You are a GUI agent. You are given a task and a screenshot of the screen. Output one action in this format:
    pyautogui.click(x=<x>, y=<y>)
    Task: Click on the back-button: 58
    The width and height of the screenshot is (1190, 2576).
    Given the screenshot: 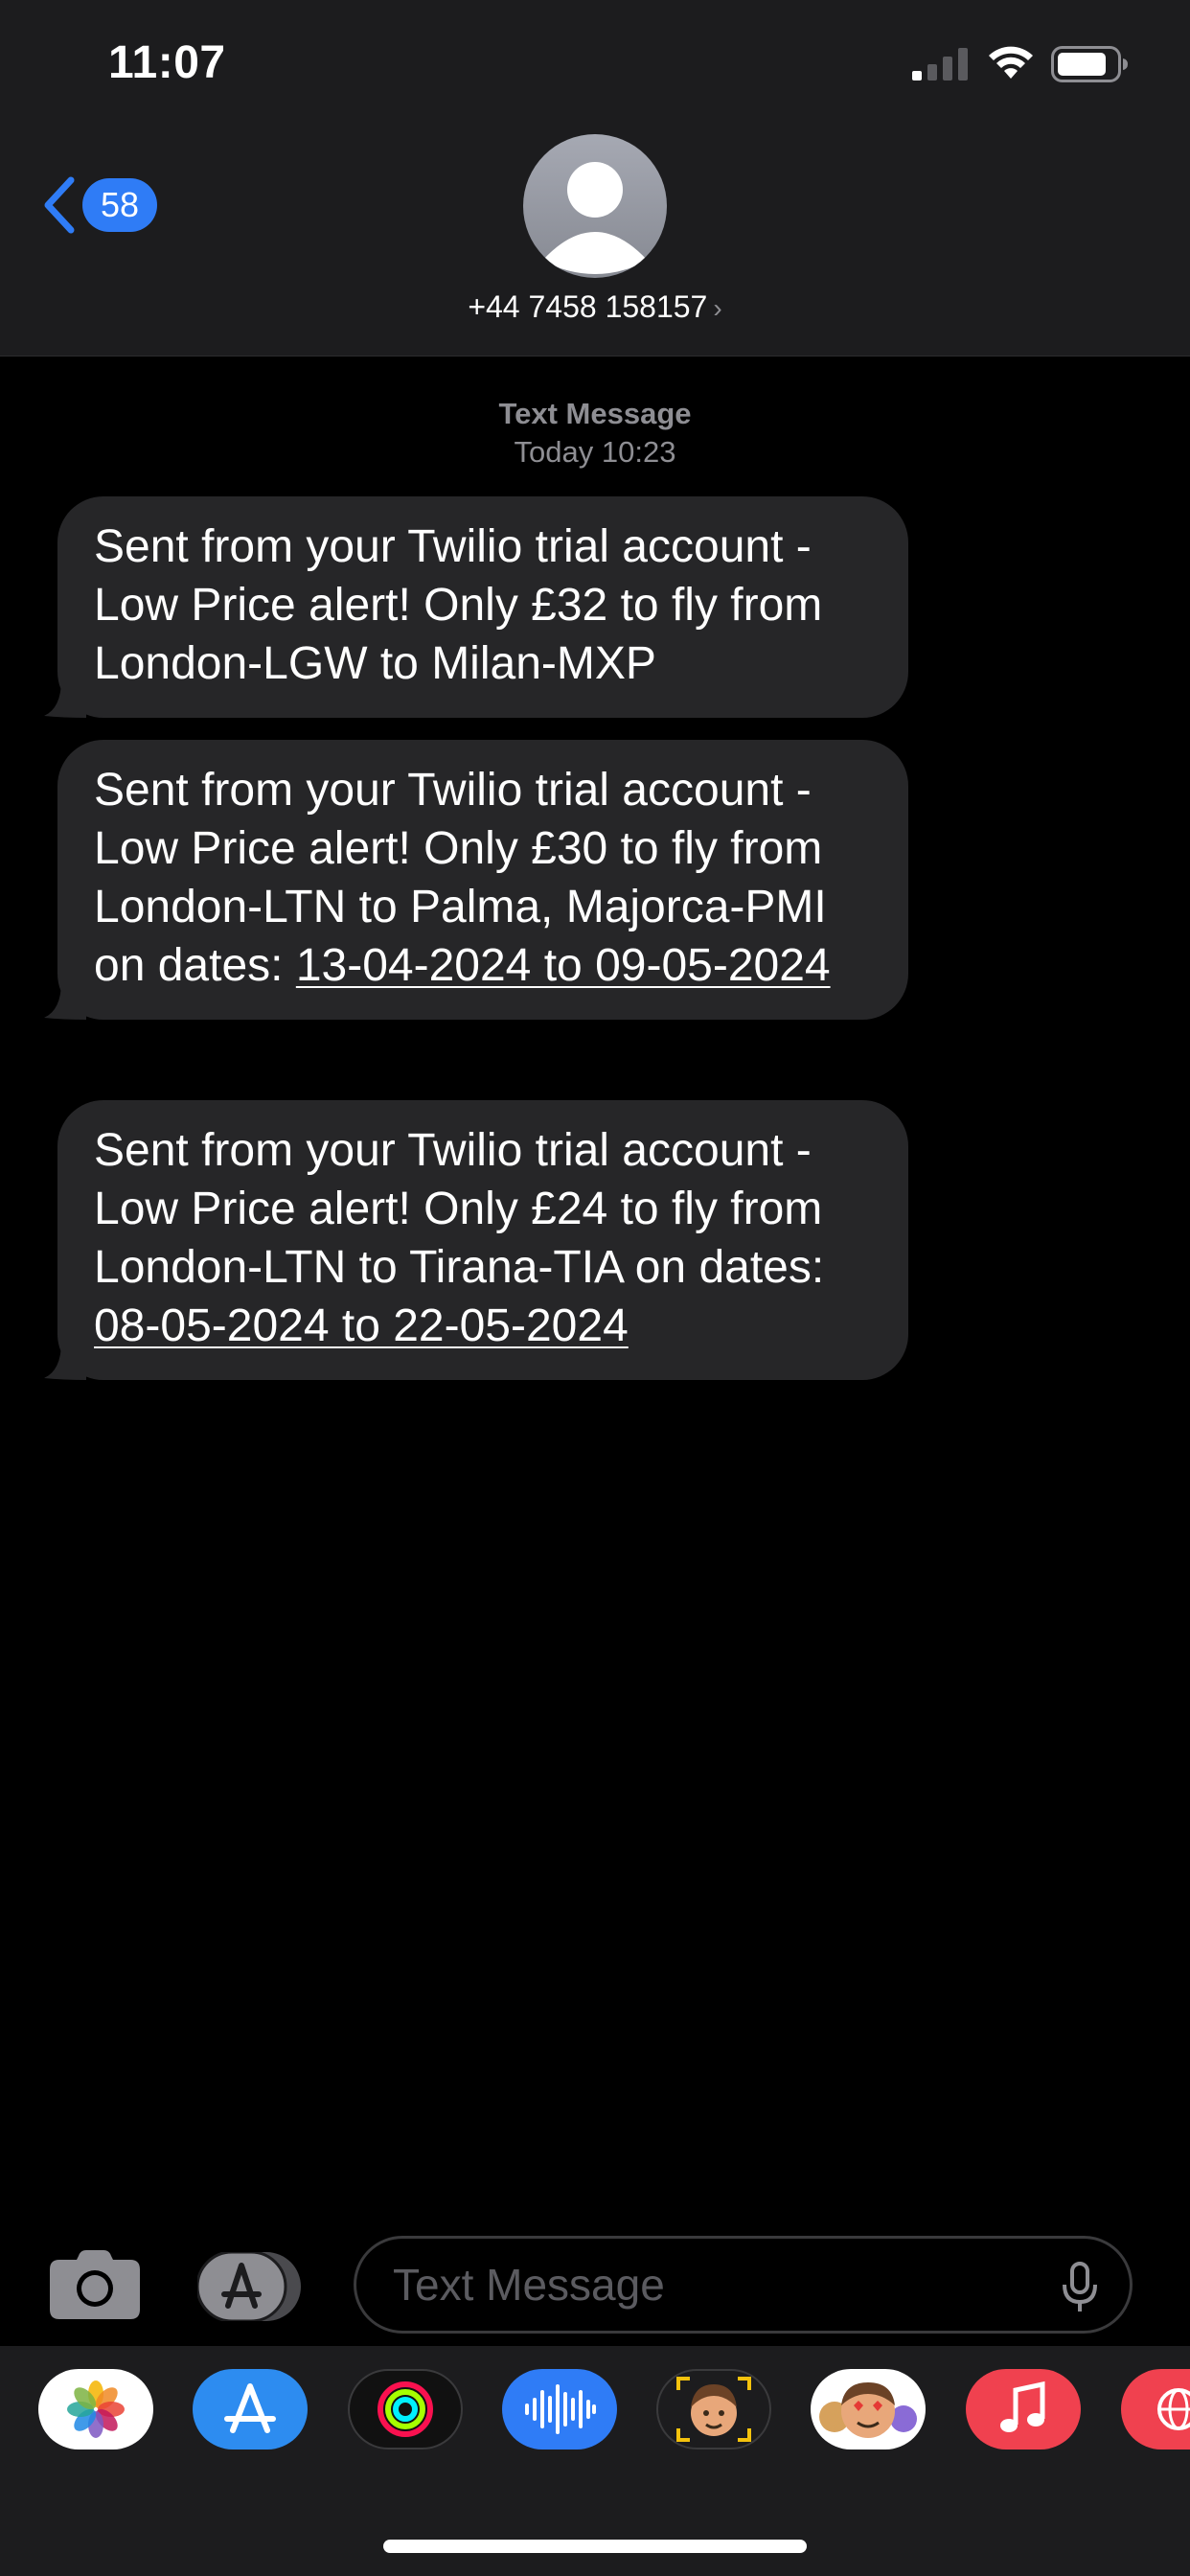 What is the action you would take?
    pyautogui.click(x=99, y=205)
    